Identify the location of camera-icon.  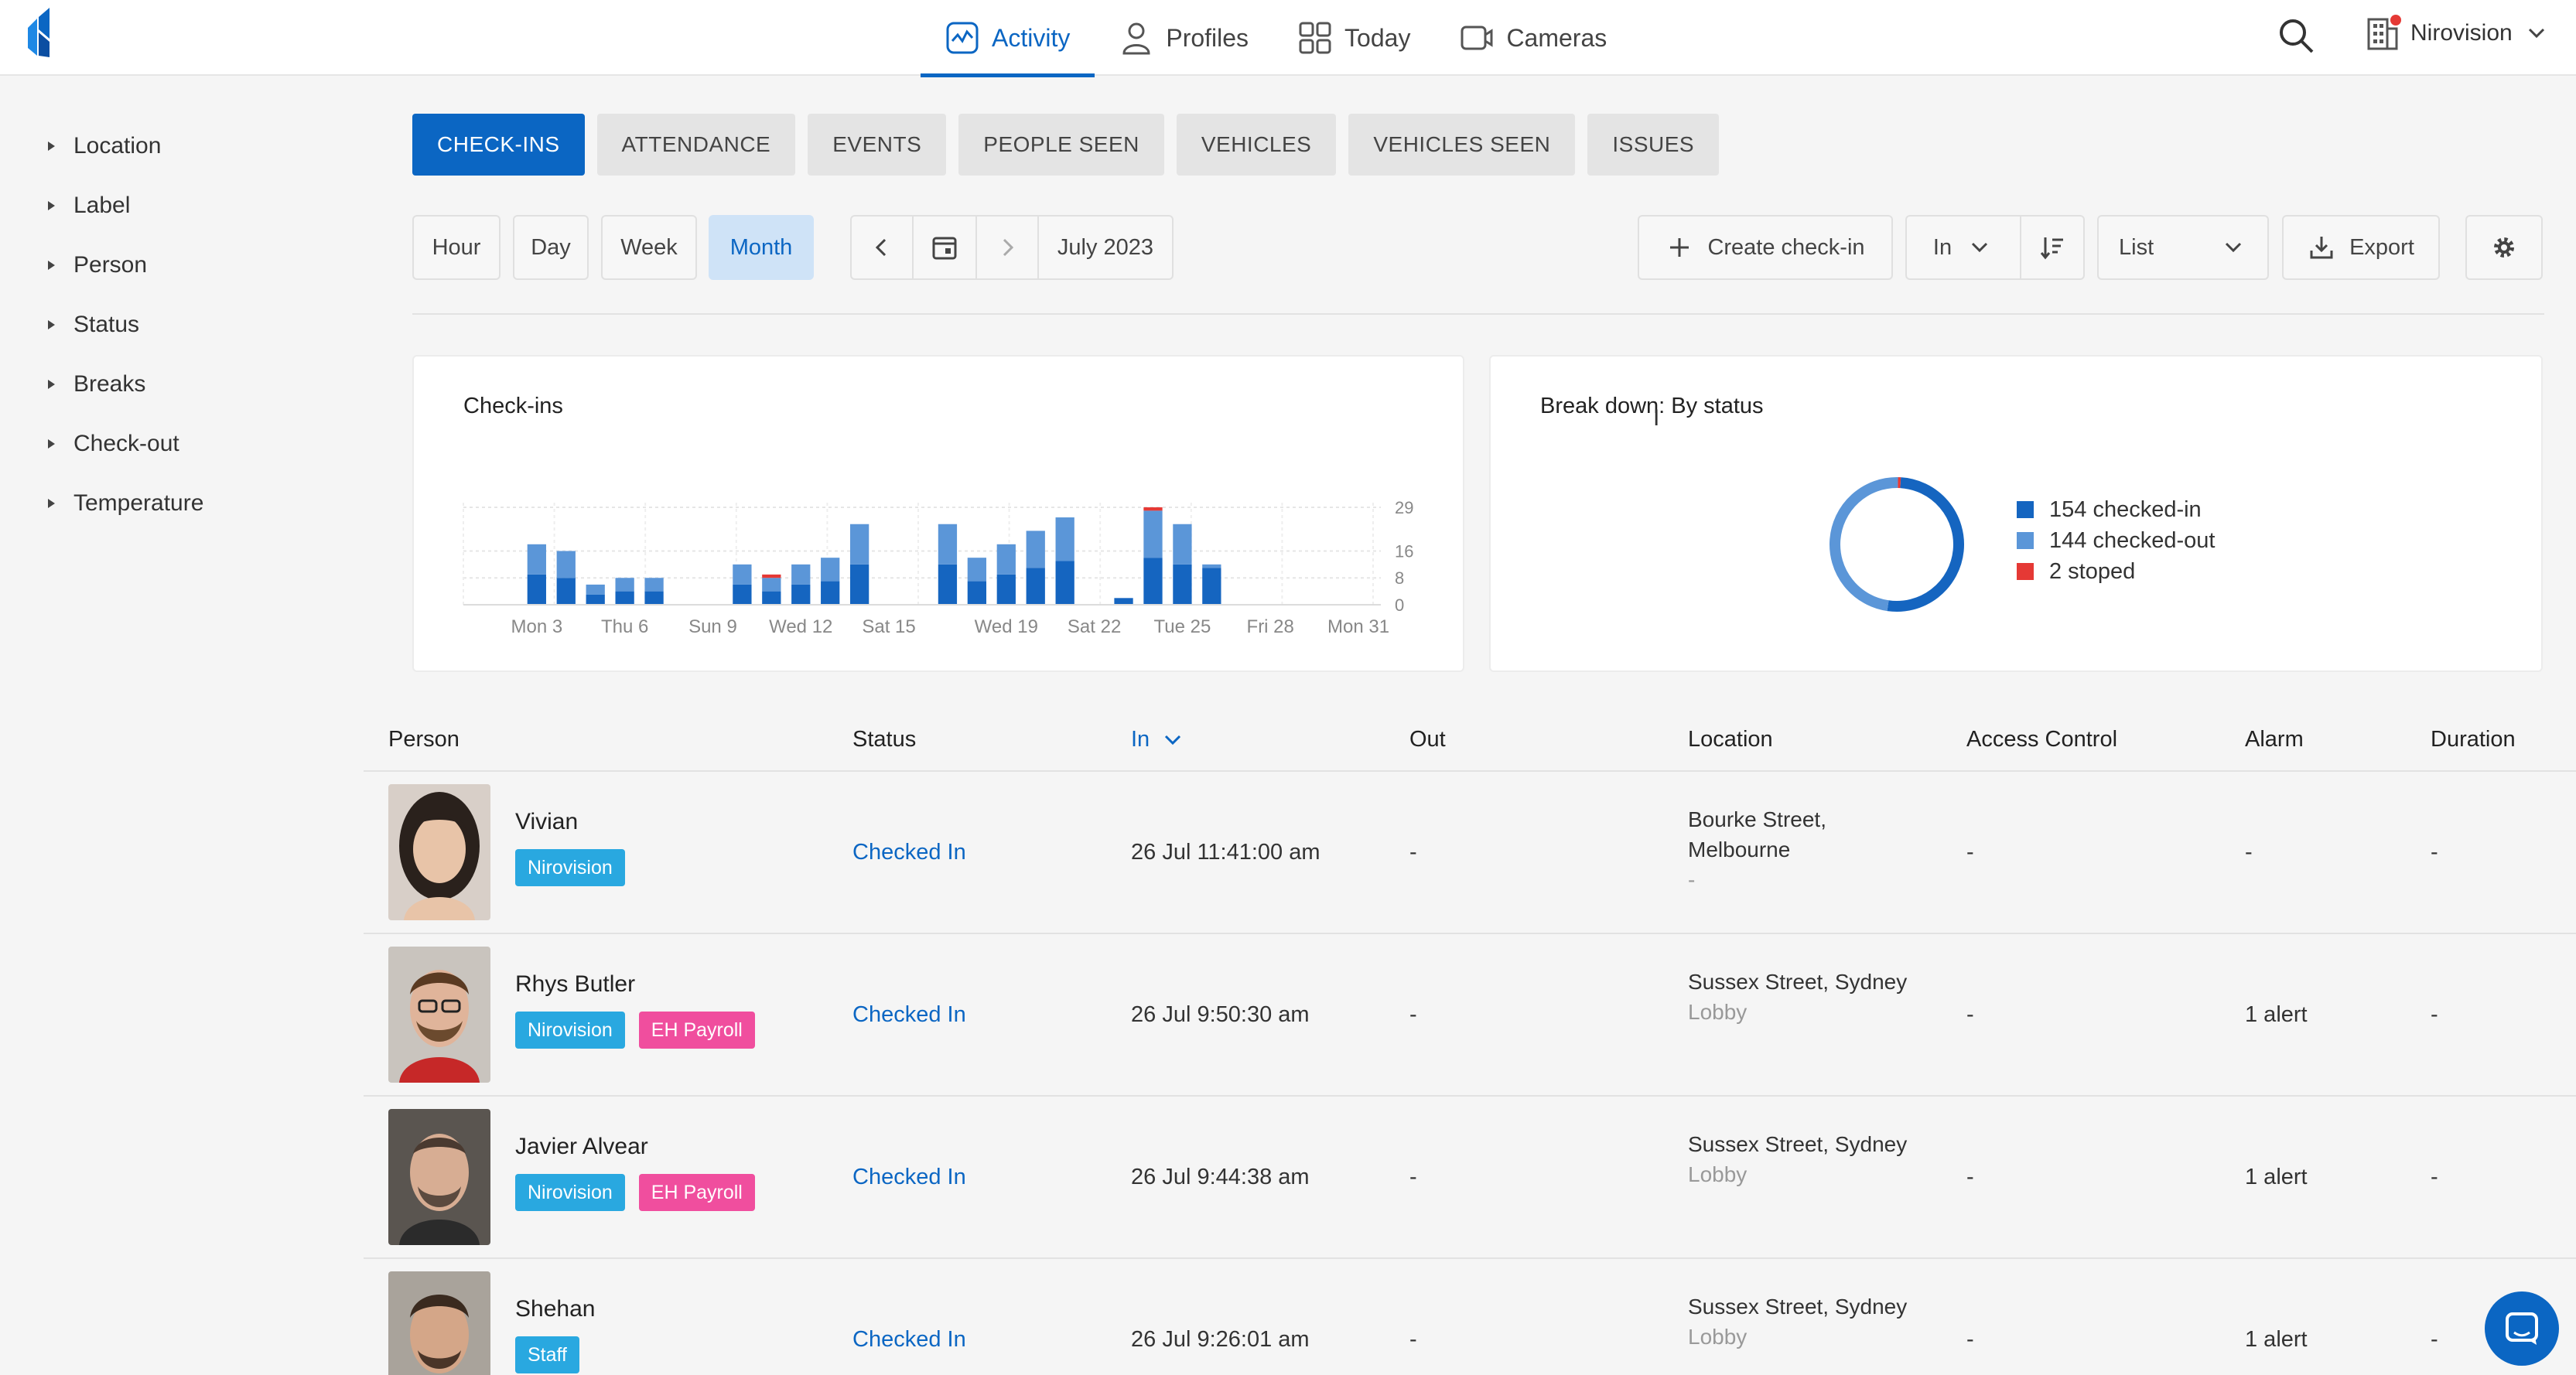
(1477, 38).